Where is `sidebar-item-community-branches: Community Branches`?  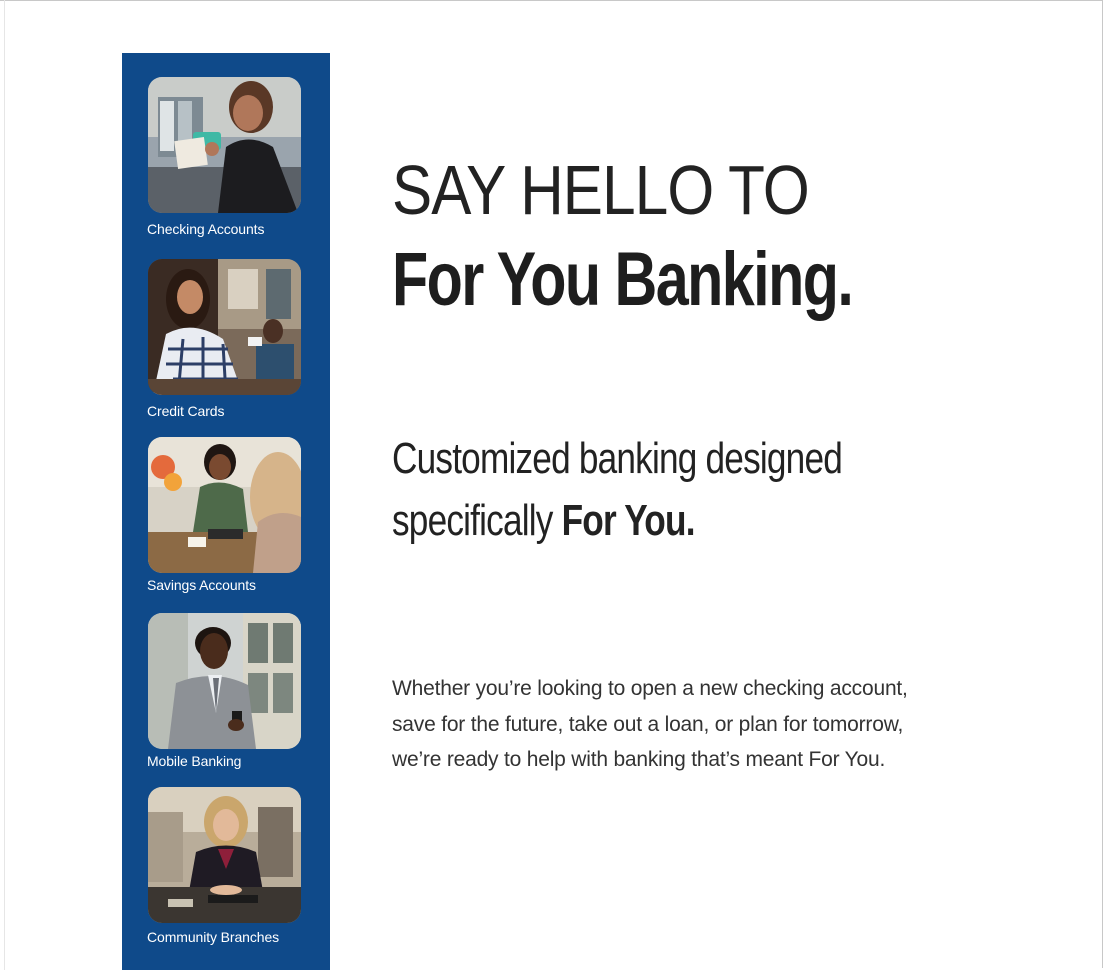 sidebar-item-community-branches: Community Branches is located at coordinates (213, 937).